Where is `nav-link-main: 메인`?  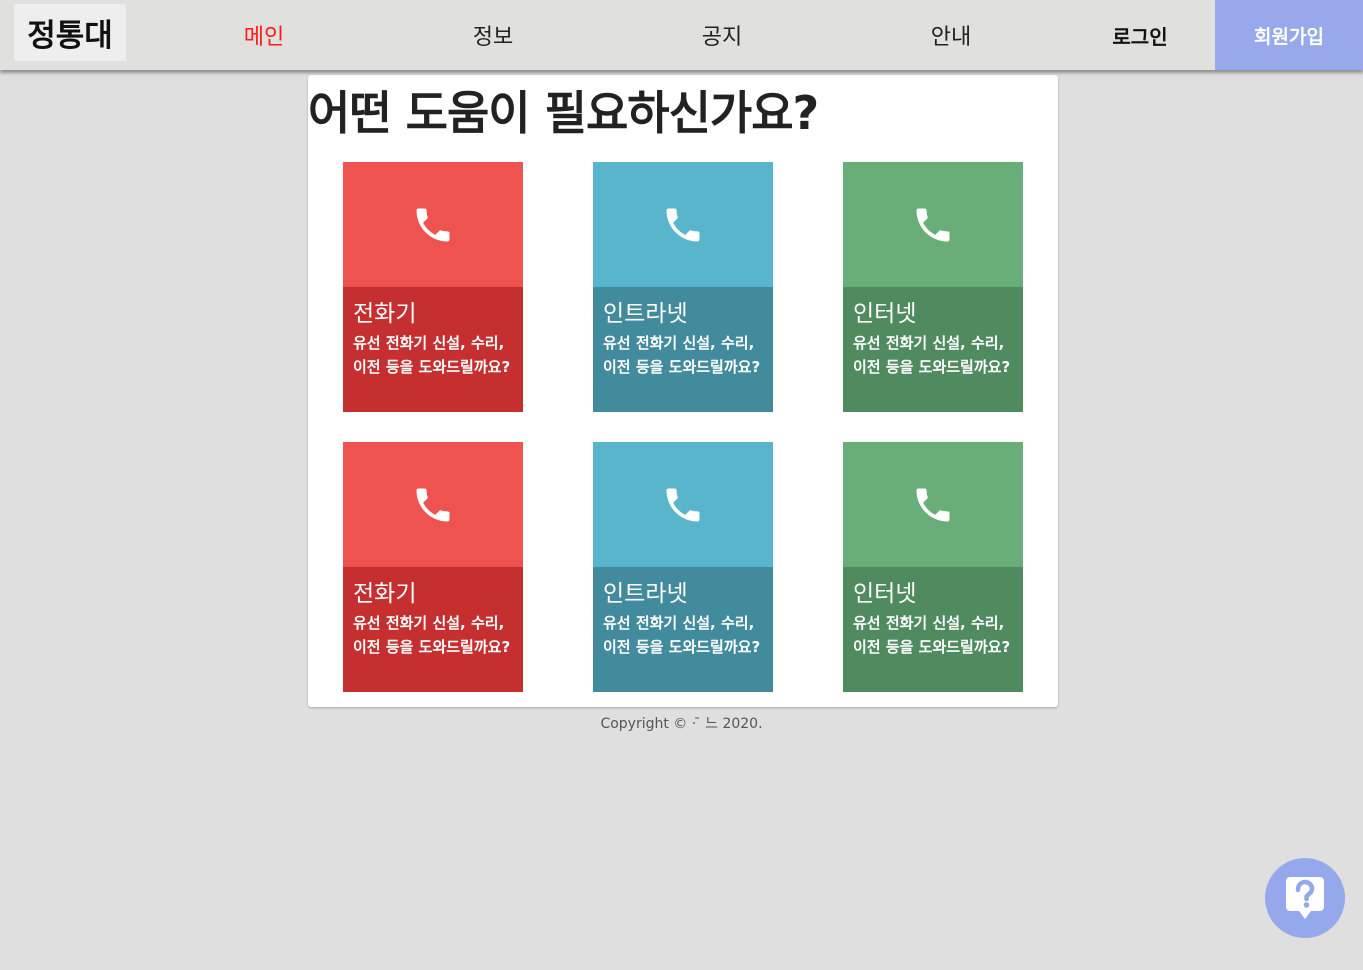
nav-link-main: 메인 is located at coordinates (264, 35).